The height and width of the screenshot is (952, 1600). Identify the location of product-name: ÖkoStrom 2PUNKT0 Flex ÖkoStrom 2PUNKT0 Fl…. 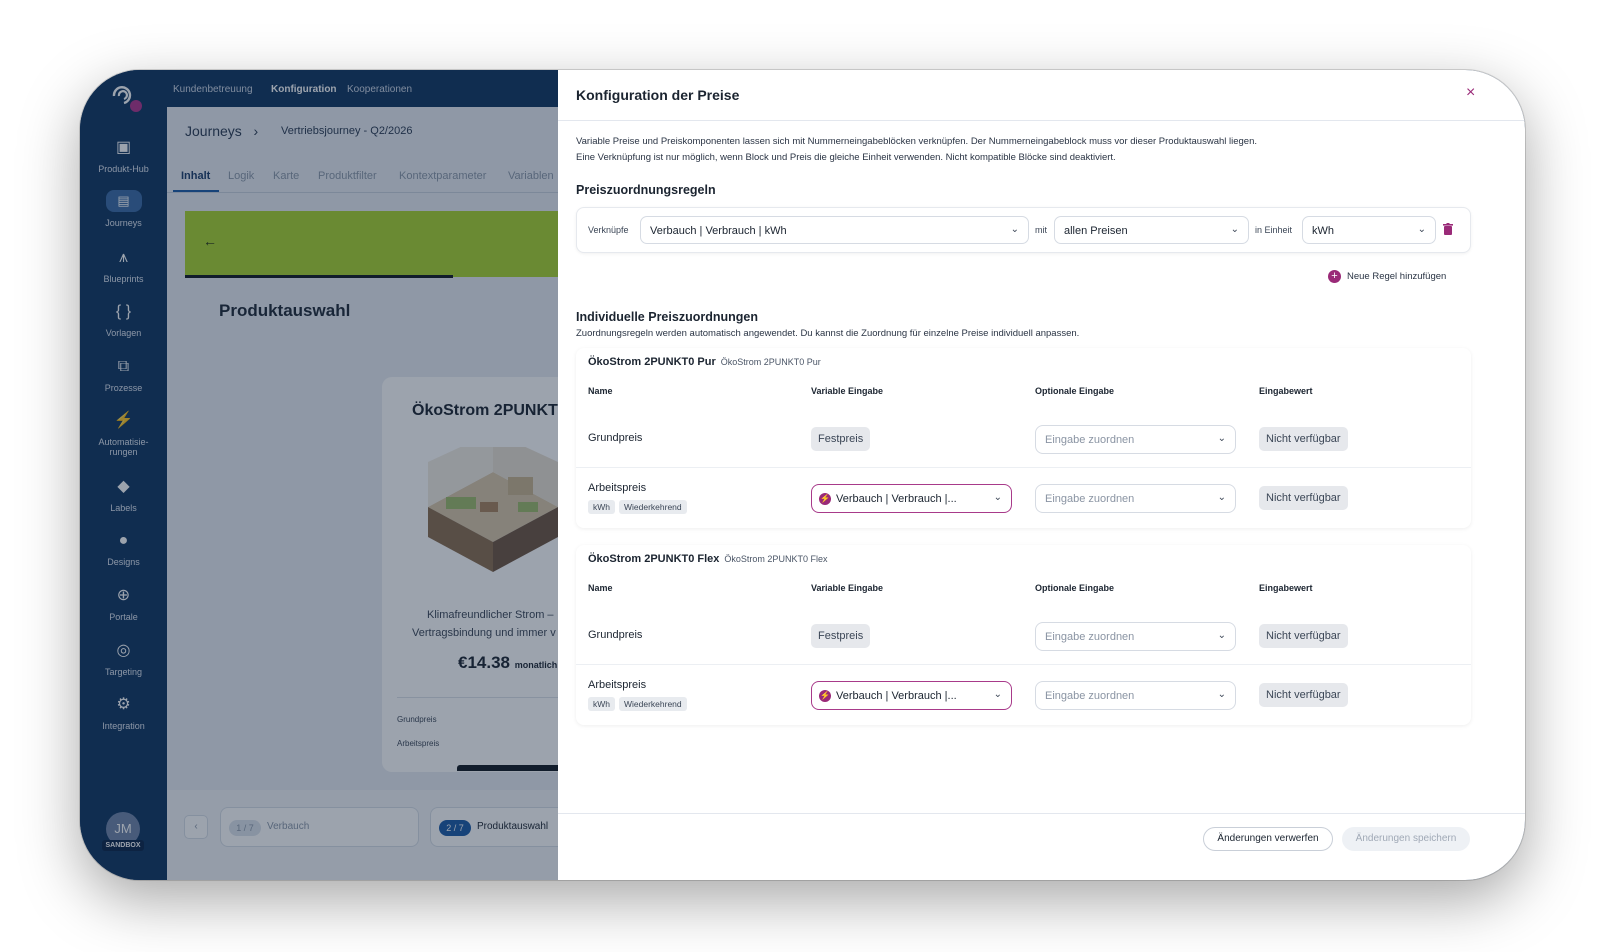
(708, 559).